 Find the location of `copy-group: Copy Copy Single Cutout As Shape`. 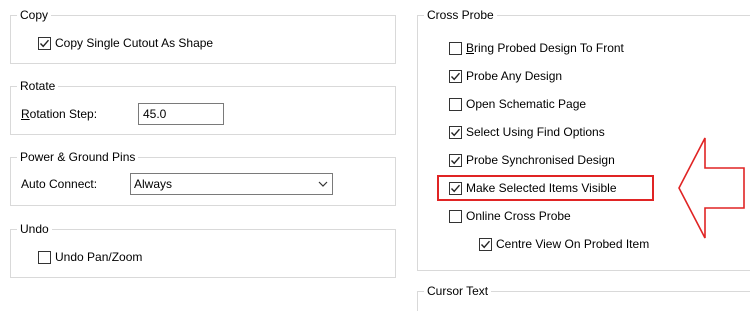

copy-group: Copy Copy Single Cutout As Shape is located at coordinates (203, 36).